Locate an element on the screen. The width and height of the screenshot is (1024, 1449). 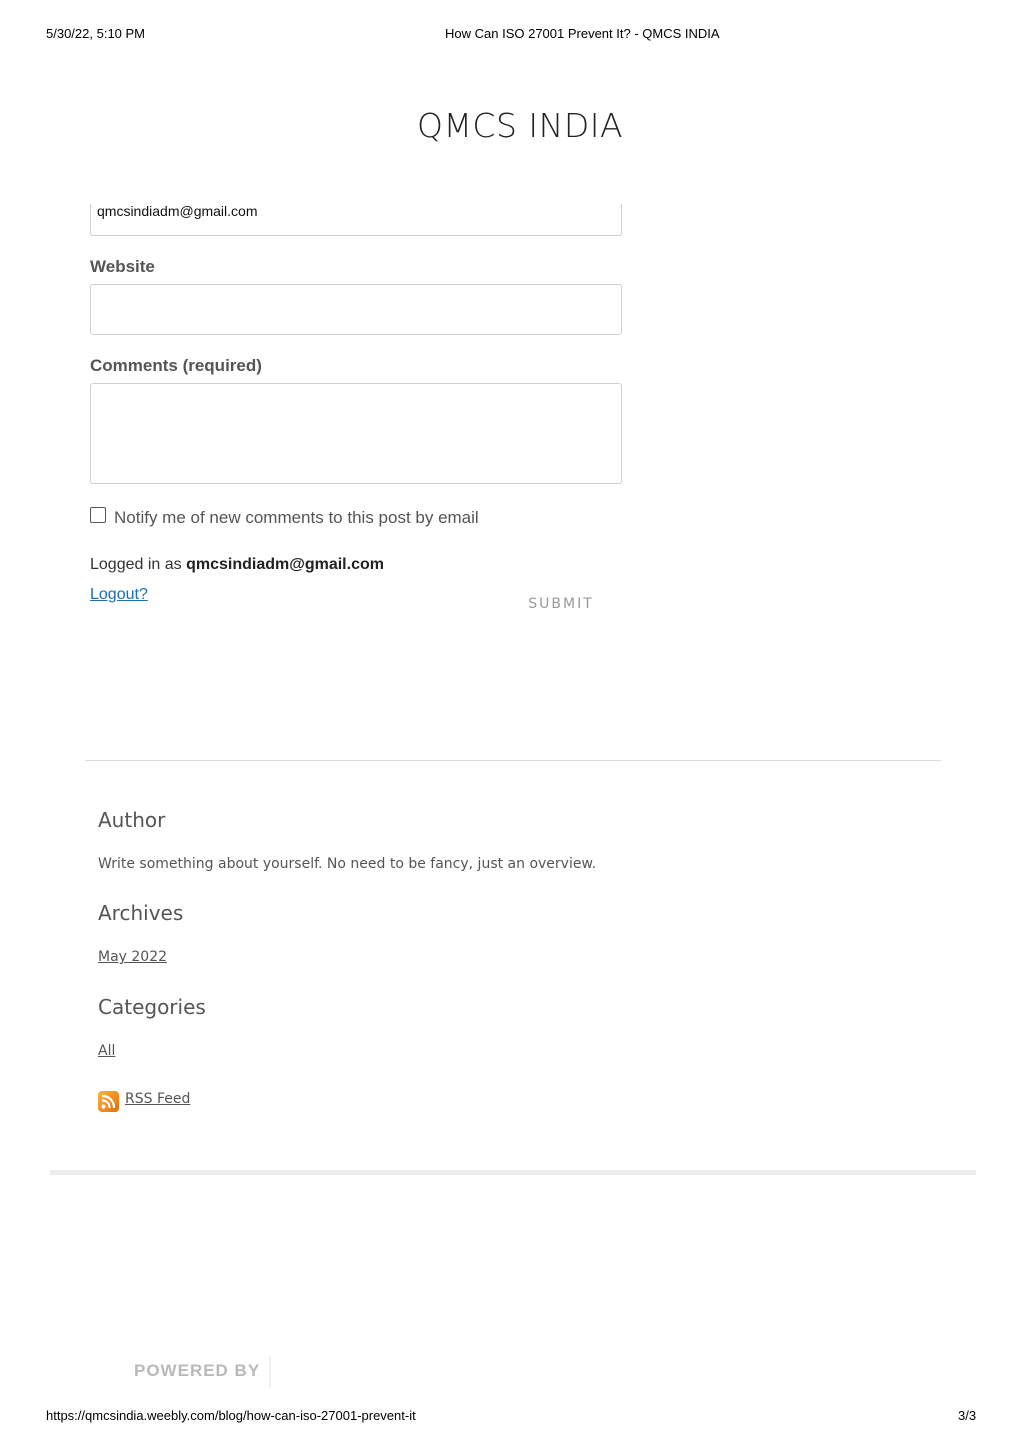
powered-by-separator is located at coordinates (270, 1372).